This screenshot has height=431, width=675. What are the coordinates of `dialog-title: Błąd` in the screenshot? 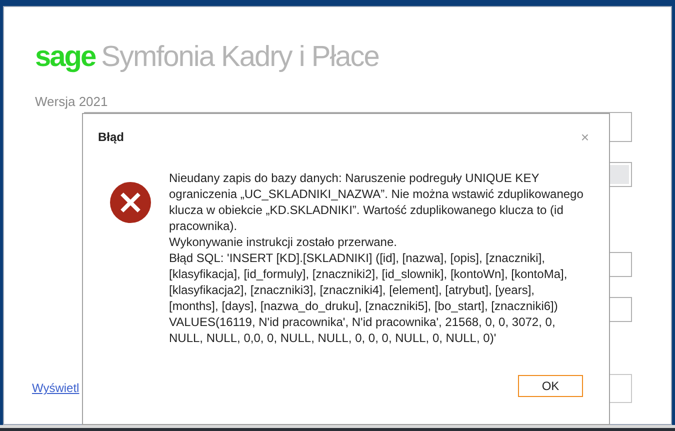 It's located at (111, 137).